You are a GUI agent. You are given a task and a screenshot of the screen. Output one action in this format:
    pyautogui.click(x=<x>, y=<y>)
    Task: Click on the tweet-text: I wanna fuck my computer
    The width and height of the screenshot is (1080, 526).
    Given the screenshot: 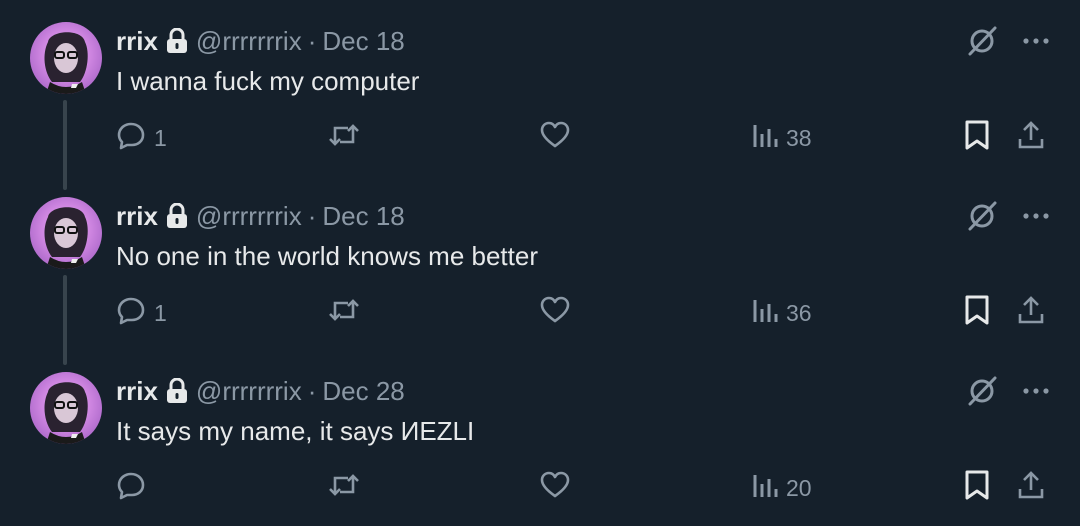 What is the action you would take?
    pyautogui.click(x=268, y=81)
    